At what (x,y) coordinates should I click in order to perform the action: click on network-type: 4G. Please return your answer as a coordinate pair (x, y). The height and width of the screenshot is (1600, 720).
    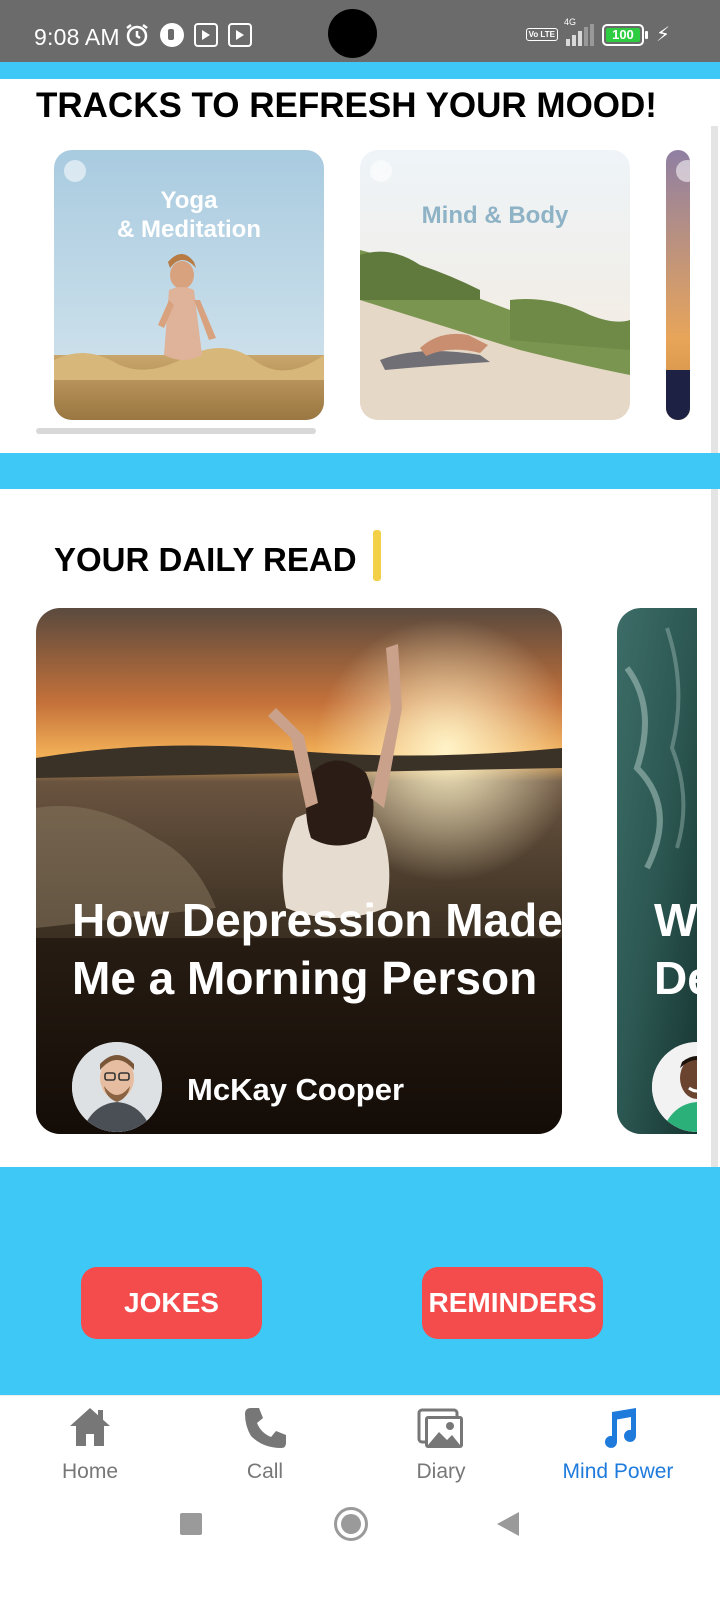
    Looking at the image, I should click on (569, 21).